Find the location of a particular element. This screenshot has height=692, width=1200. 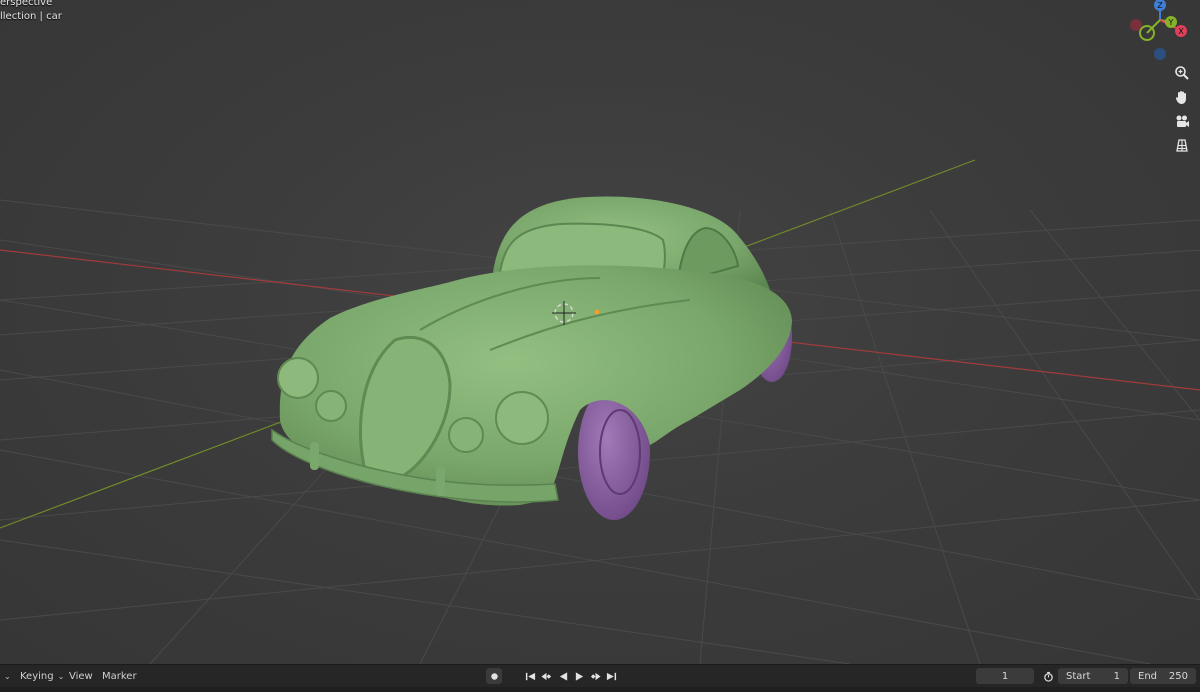

play-icon is located at coordinates (579, 676).